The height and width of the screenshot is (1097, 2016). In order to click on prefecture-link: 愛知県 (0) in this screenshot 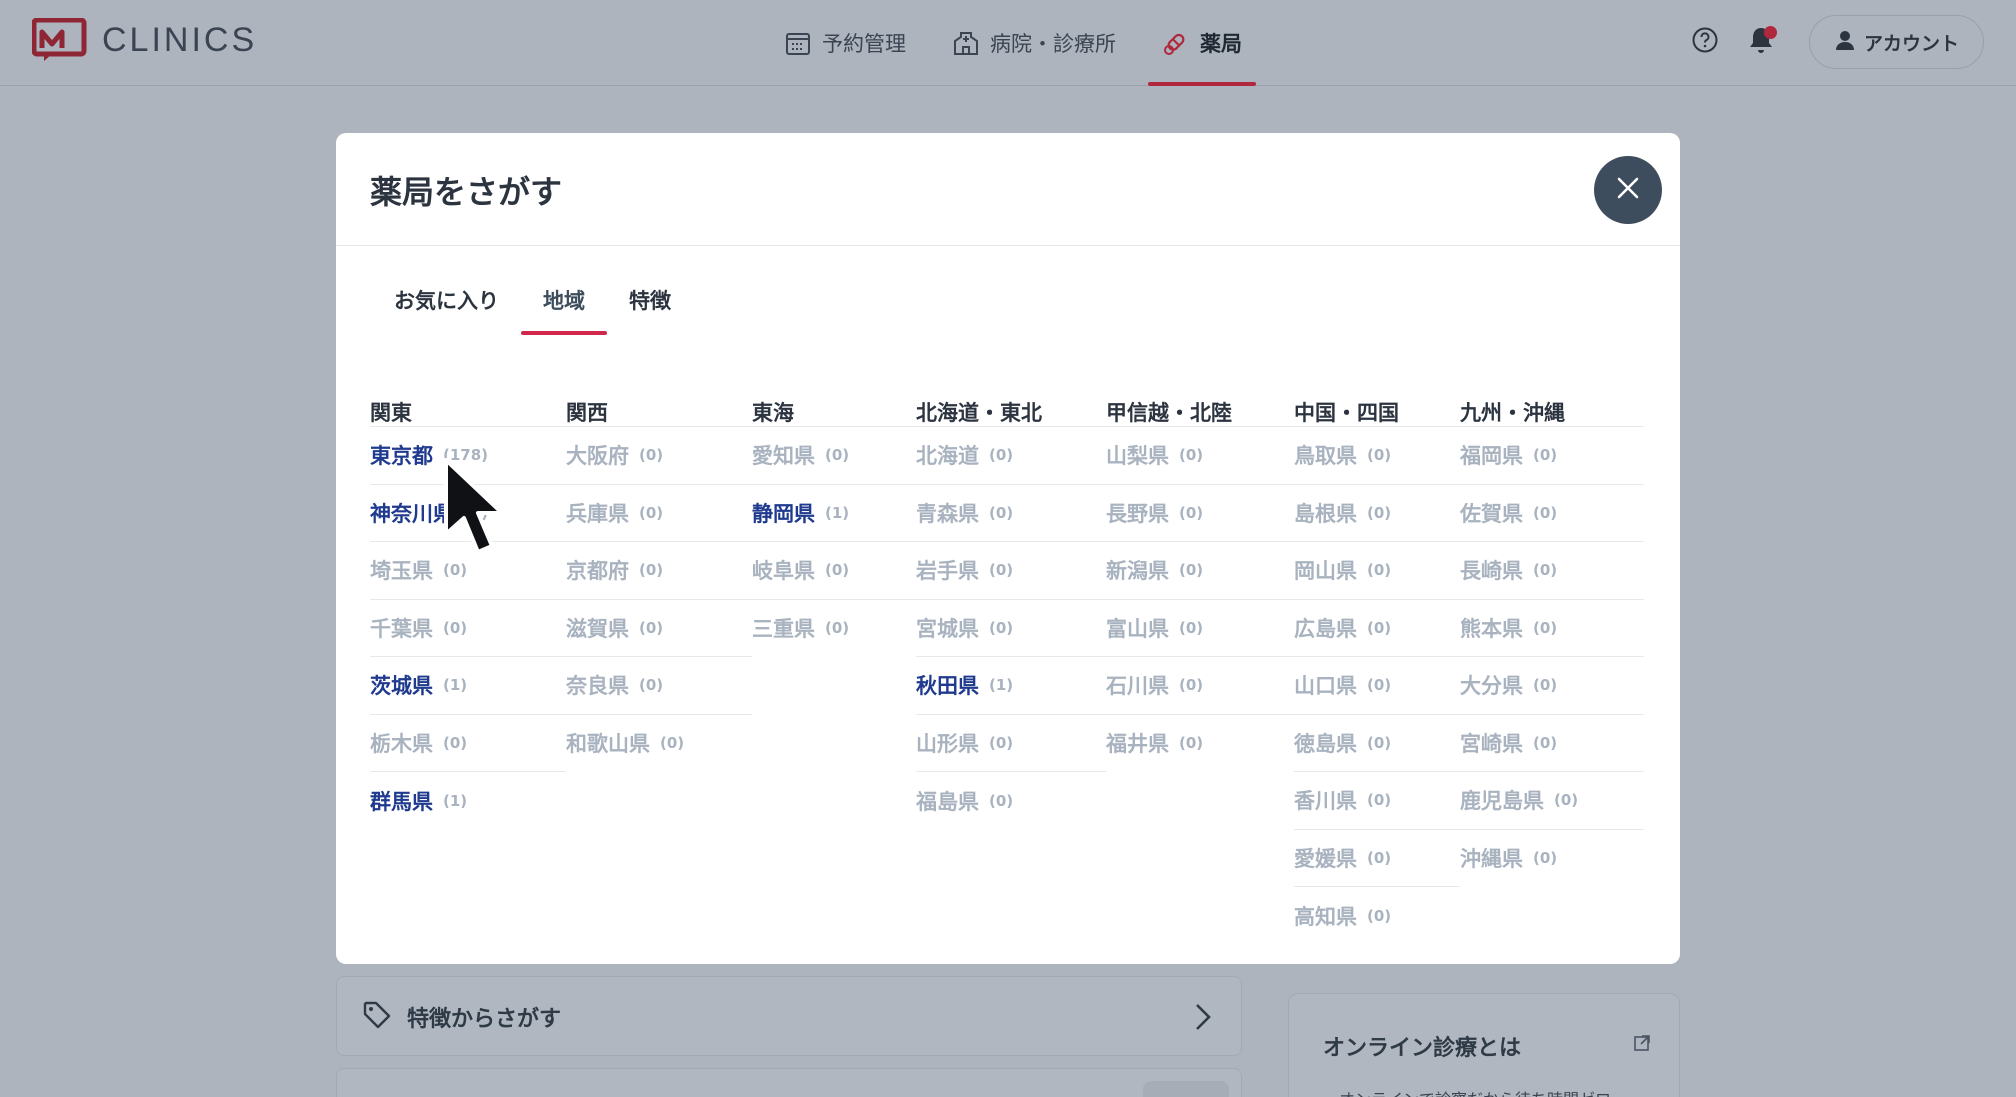, I will do `click(834, 456)`.